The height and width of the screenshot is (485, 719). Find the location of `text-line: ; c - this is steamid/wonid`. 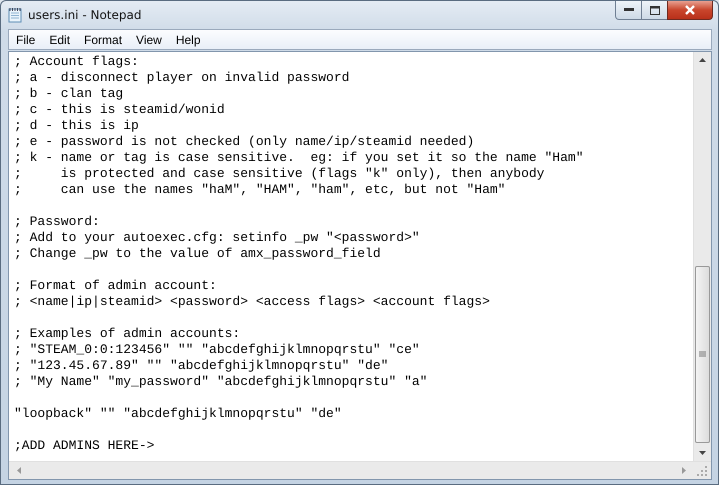

text-line: ; c - this is steamid/wonid is located at coordinates (119, 109).